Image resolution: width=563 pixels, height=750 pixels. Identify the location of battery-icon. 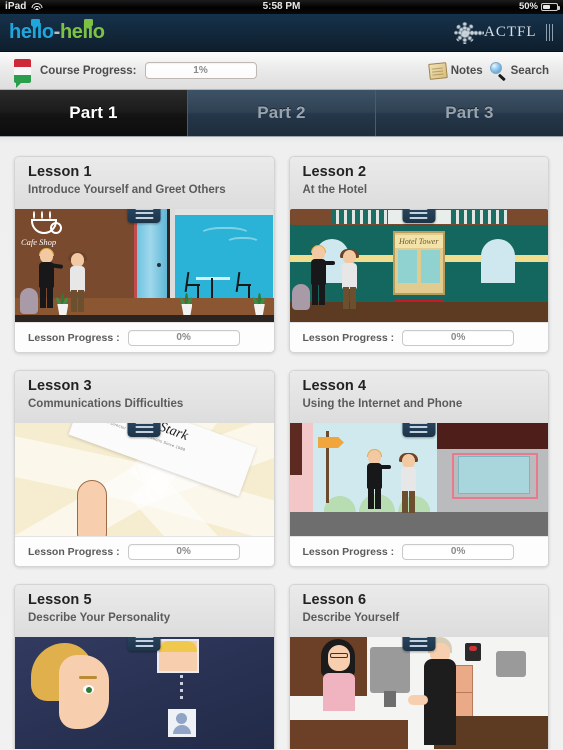
(550, 7).